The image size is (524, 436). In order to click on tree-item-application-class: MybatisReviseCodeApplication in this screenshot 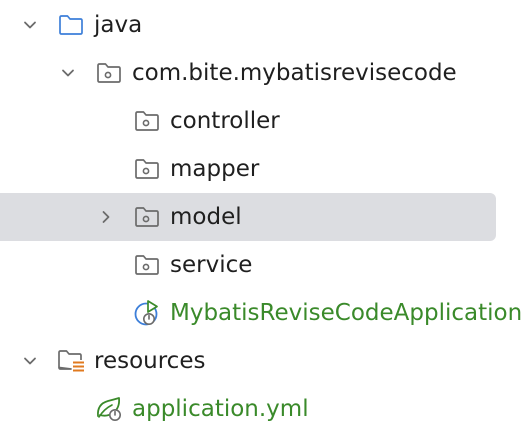, I will do `click(262, 313)`.